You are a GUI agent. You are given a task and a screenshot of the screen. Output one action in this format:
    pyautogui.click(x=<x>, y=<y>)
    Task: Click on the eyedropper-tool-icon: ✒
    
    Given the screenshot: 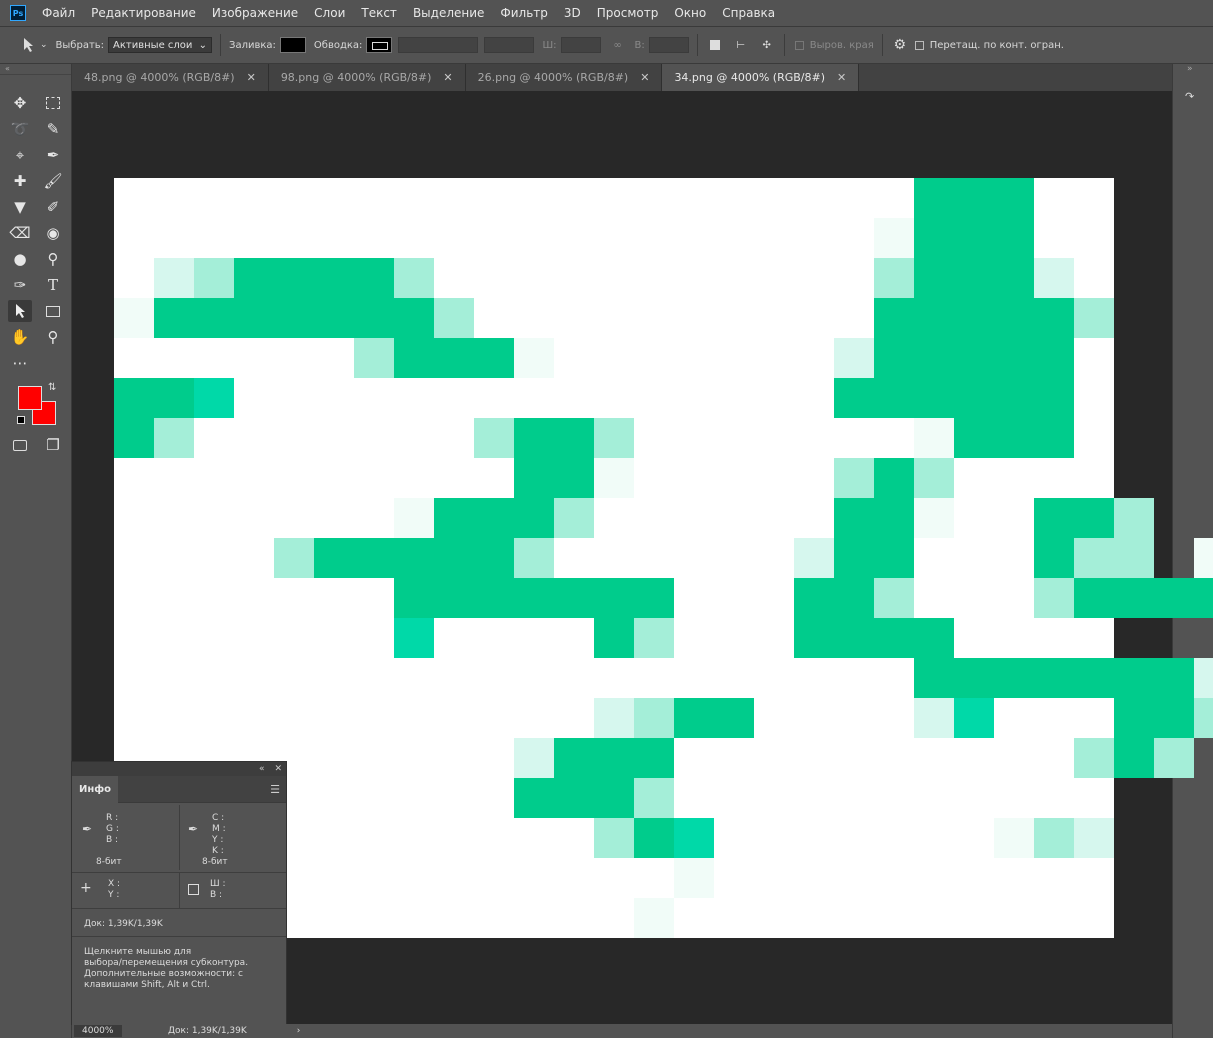 What is the action you would take?
    pyautogui.click(x=53, y=155)
    